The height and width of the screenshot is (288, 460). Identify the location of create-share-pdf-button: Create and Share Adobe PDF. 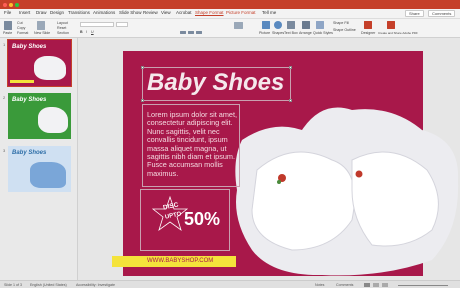
(398, 33).